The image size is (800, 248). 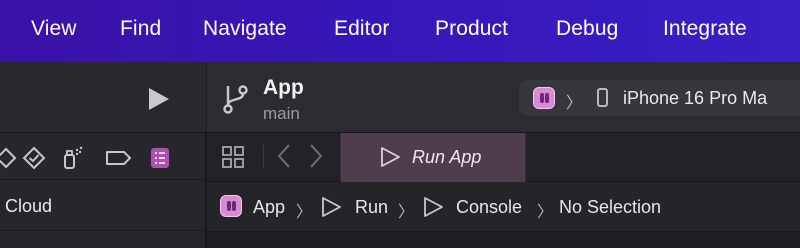 I want to click on jump-bar: App 〉 Run 〉 Console 〉 No Selection, so click(x=503, y=207).